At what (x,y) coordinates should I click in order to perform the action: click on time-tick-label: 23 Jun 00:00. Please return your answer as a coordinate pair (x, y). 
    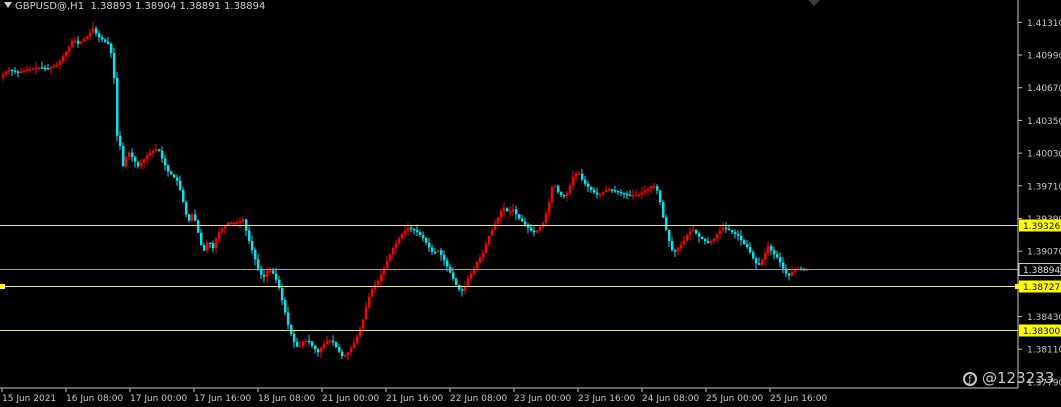
    Looking at the image, I should click on (542, 399).